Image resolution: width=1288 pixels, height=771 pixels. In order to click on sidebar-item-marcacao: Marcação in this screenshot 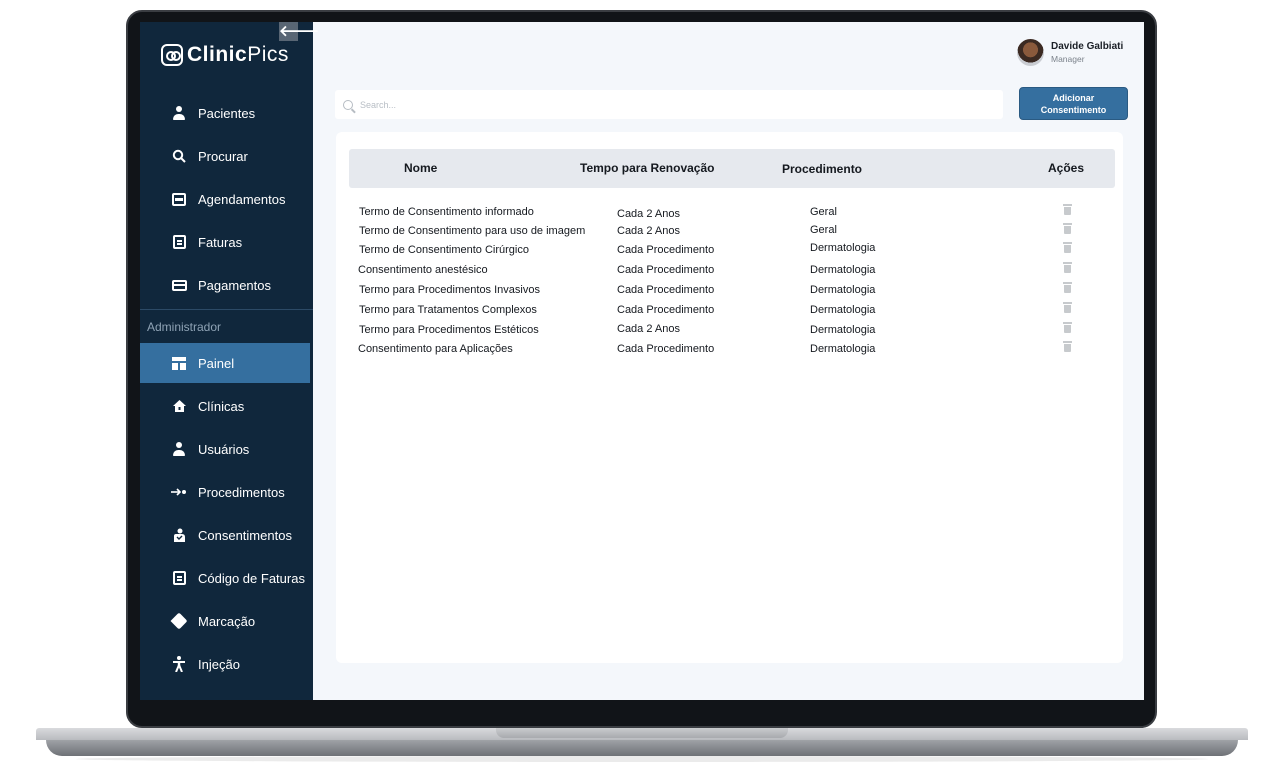, I will do `click(226, 621)`.